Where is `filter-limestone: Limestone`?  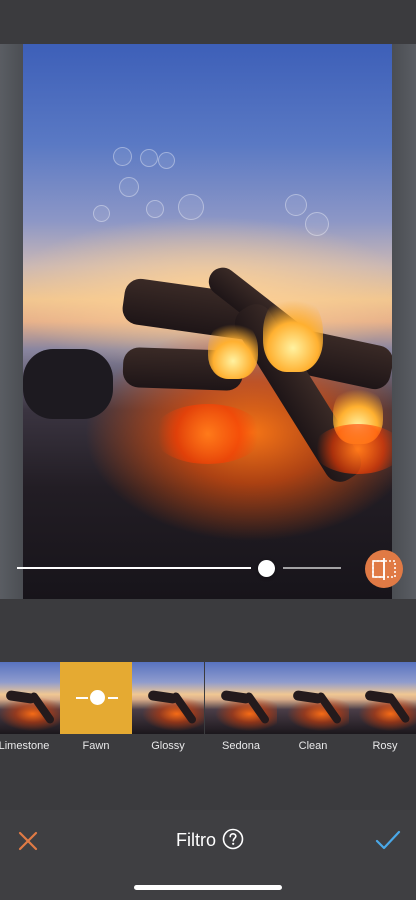 filter-limestone: Limestone is located at coordinates (30, 710).